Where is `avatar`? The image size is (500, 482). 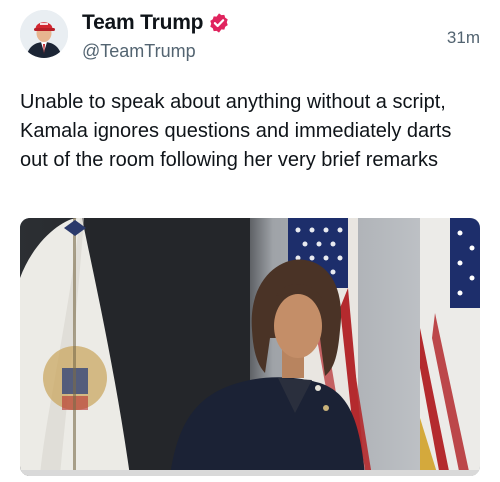 avatar is located at coordinates (44, 34).